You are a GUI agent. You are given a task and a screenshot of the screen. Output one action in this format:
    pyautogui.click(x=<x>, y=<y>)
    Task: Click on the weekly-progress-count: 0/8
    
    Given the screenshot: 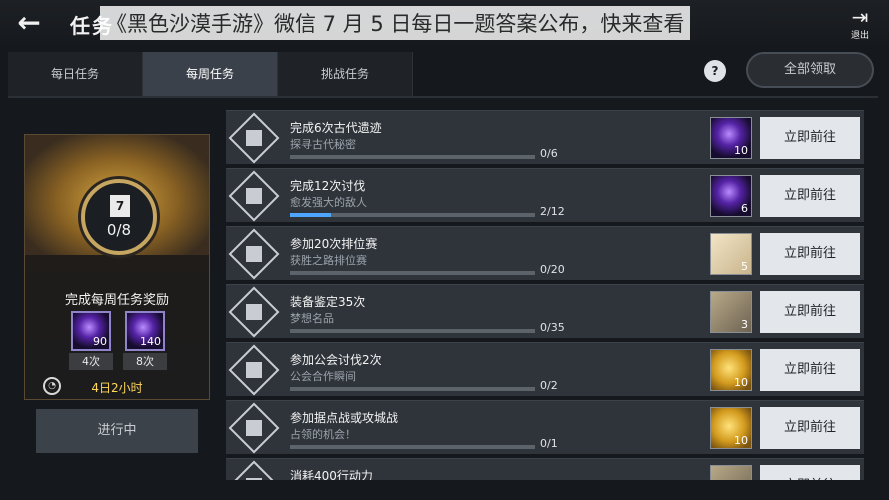 What is the action you would take?
    pyautogui.click(x=119, y=230)
    